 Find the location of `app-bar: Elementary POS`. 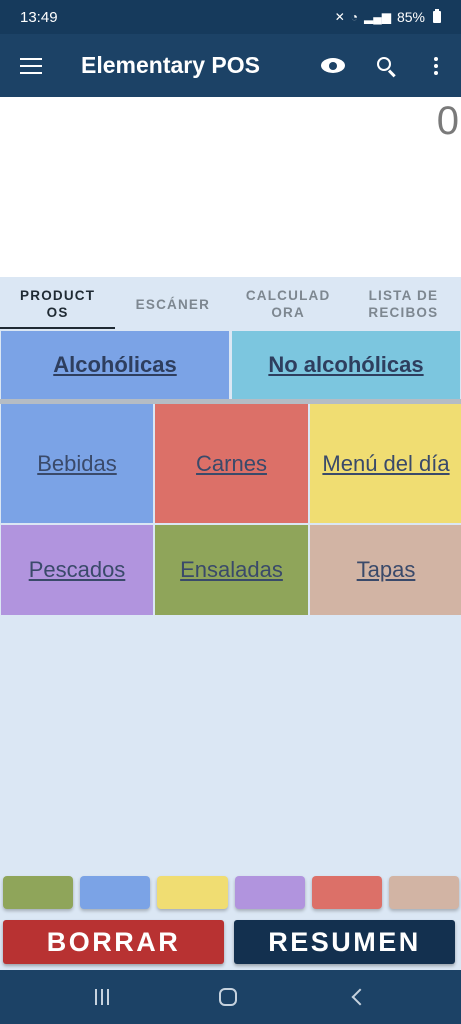

app-bar: Elementary POS is located at coordinates (230, 65).